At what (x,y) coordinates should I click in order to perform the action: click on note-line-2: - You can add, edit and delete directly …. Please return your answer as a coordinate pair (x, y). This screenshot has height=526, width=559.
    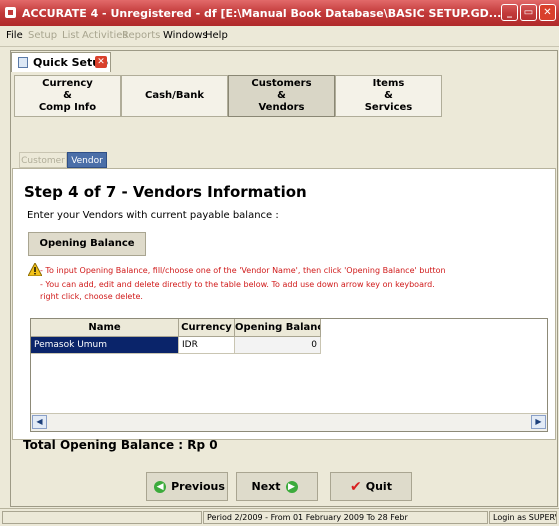
    Looking at the image, I should click on (237, 284).